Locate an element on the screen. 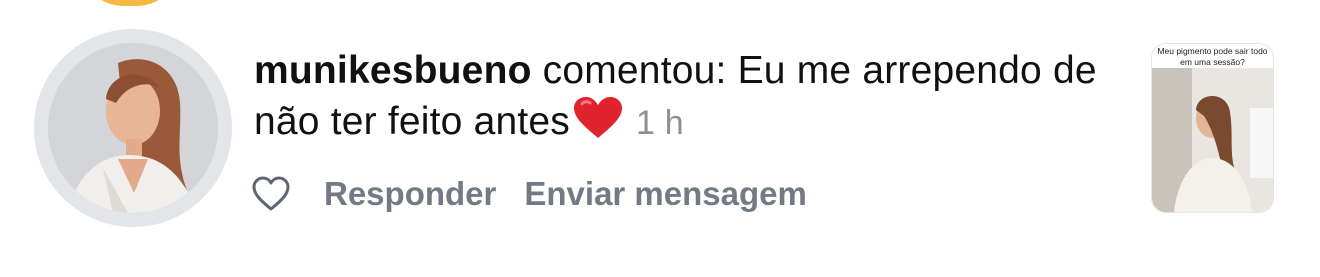 The width and height of the screenshot is (1320, 277). reply-button: Responder is located at coordinates (410, 194).